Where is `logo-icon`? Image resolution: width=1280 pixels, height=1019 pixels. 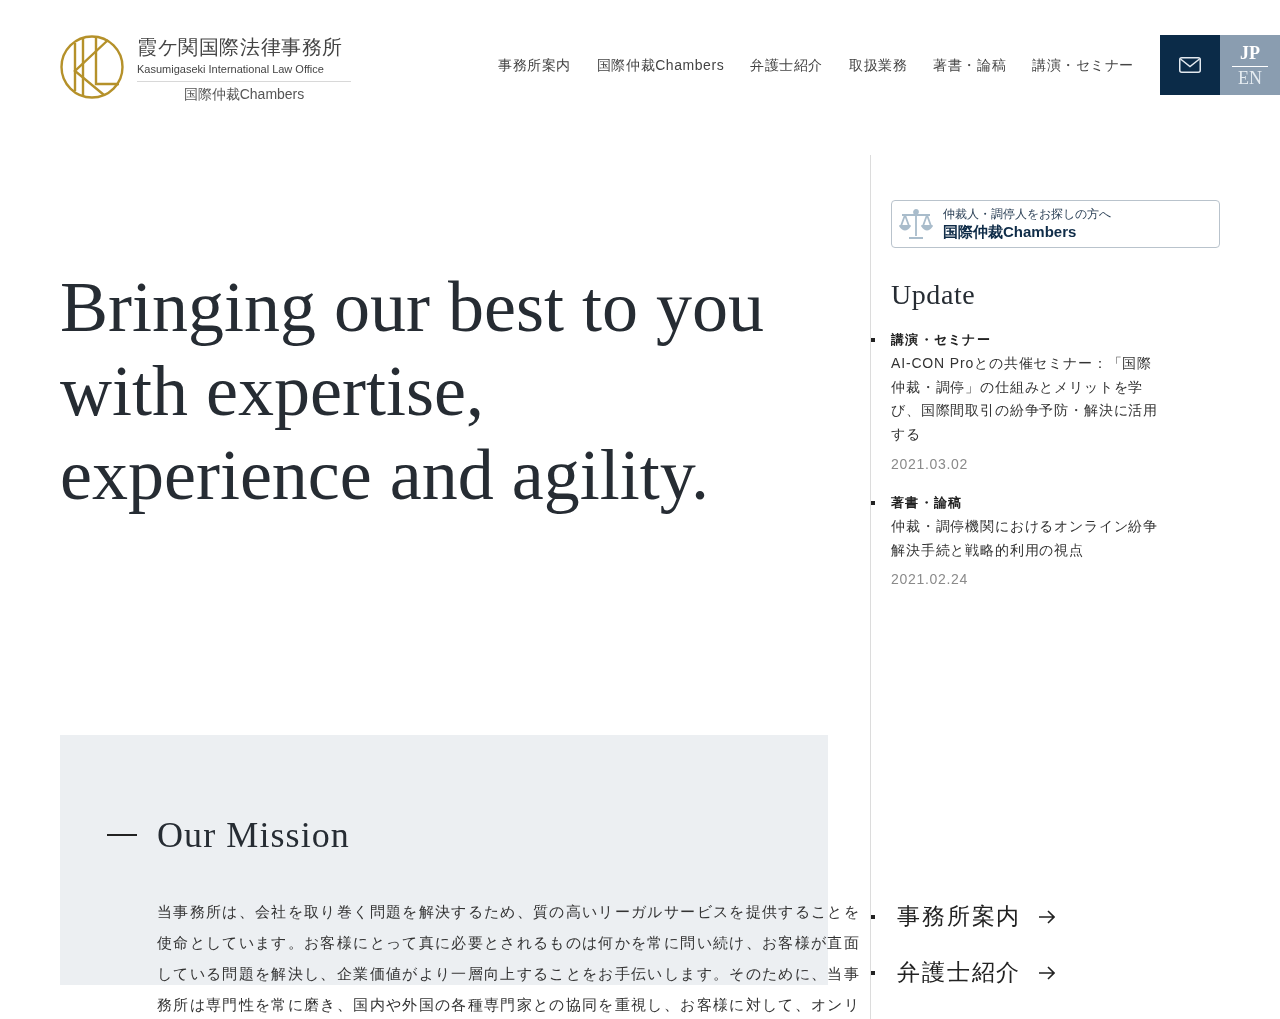
logo-icon is located at coordinates (92, 67).